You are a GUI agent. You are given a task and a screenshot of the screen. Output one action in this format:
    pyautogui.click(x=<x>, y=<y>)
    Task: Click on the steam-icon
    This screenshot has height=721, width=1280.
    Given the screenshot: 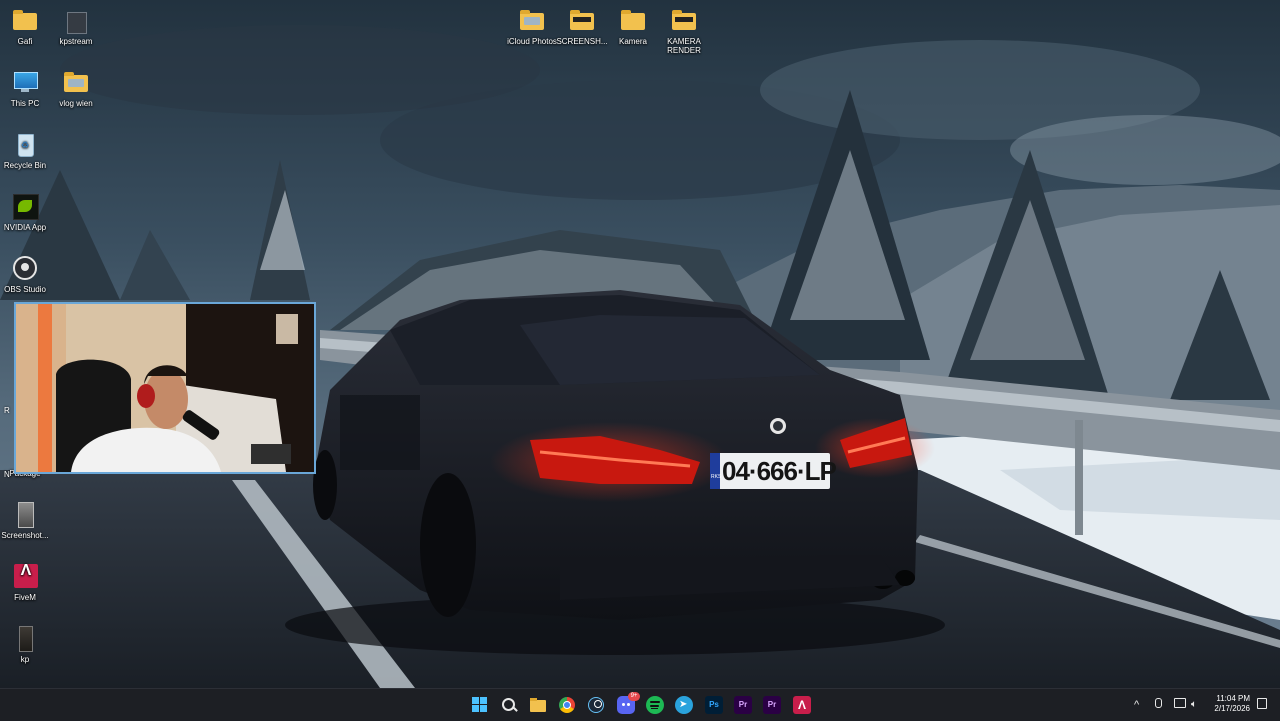 What is the action you would take?
    pyautogui.click(x=596, y=705)
    